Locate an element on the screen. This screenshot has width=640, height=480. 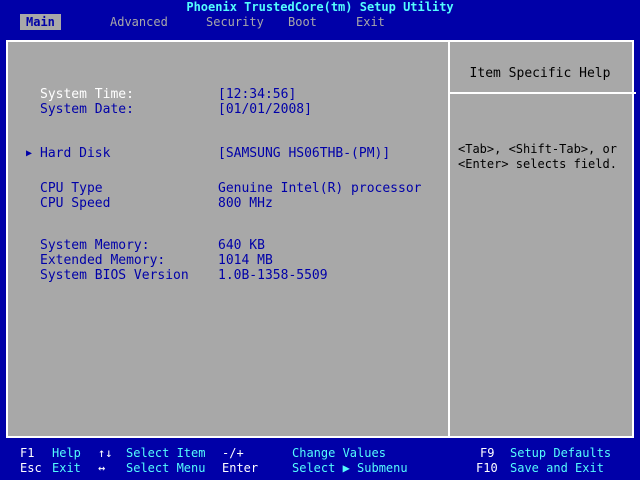
key-leftright: ↔ is located at coordinates (102, 468).